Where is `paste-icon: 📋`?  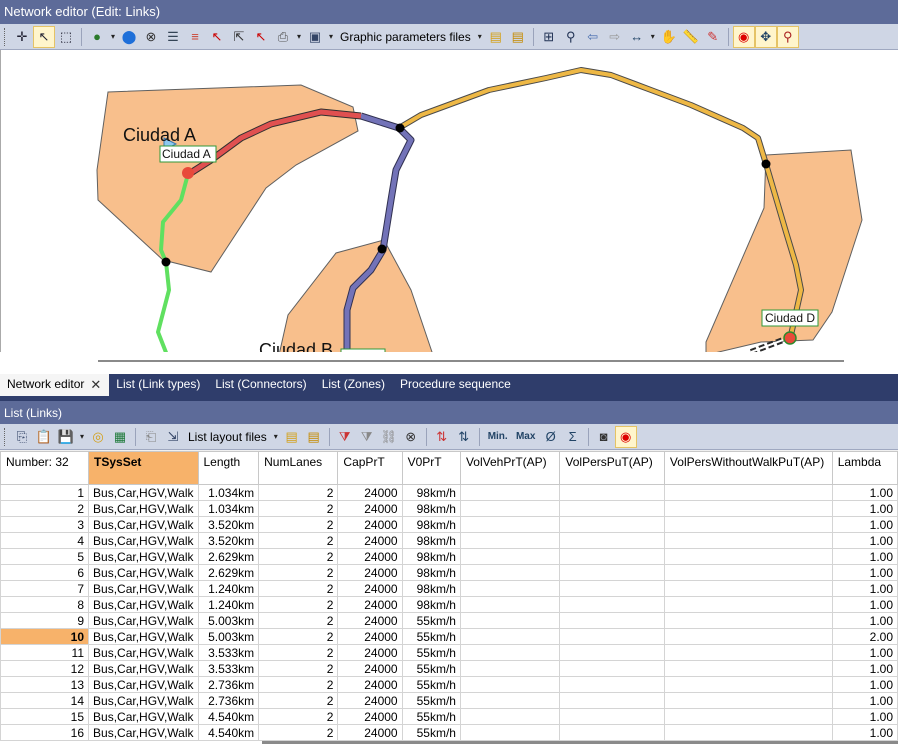 paste-icon: 📋 is located at coordinates (44, 437).